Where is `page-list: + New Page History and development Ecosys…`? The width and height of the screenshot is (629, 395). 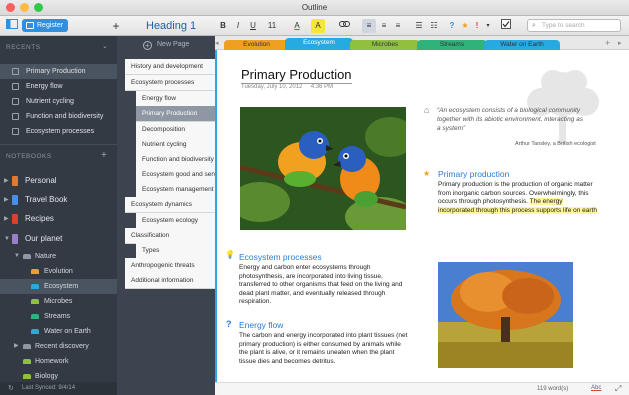 page-list: + New Page History and development Ecosys… is located at coordinates (166, 215).